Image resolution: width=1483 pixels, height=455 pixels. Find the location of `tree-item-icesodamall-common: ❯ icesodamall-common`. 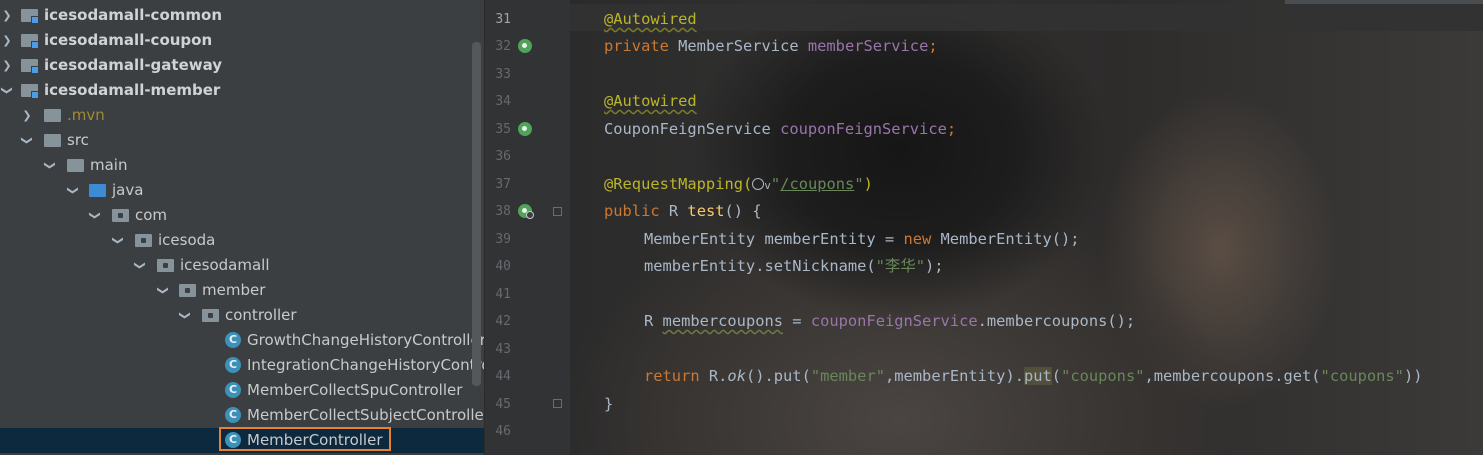

tree-item-icesodamall-common: ❯ icesodamall-common is located at coordinates (242, 15).